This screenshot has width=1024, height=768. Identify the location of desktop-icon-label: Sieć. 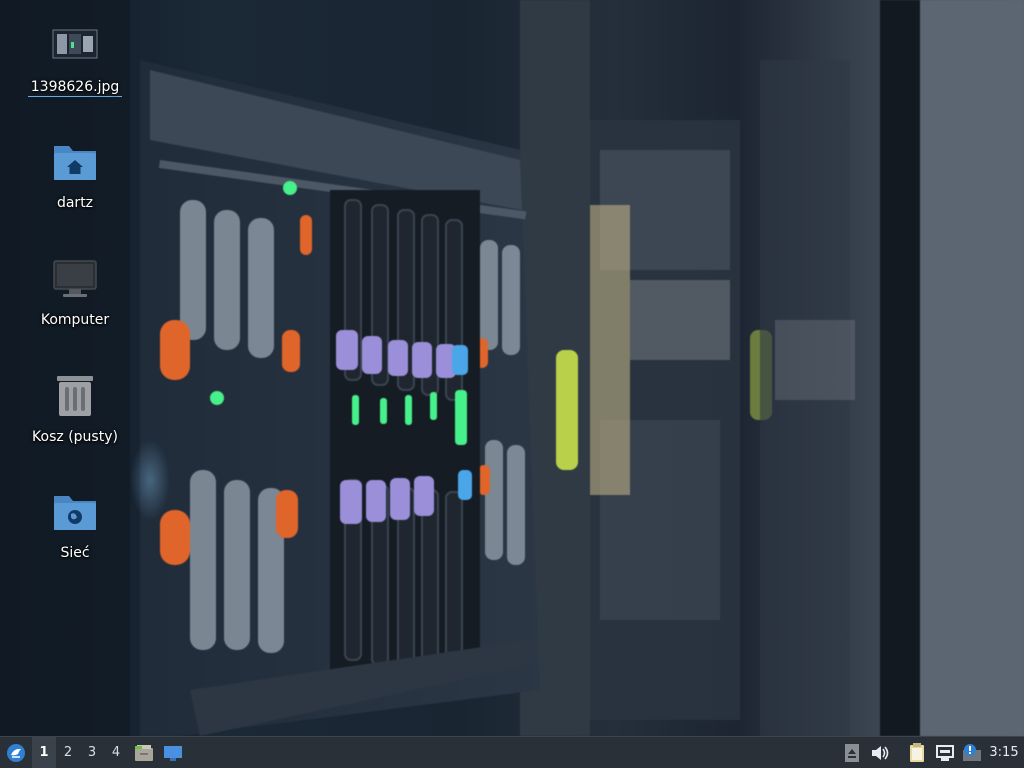
(75, 553).